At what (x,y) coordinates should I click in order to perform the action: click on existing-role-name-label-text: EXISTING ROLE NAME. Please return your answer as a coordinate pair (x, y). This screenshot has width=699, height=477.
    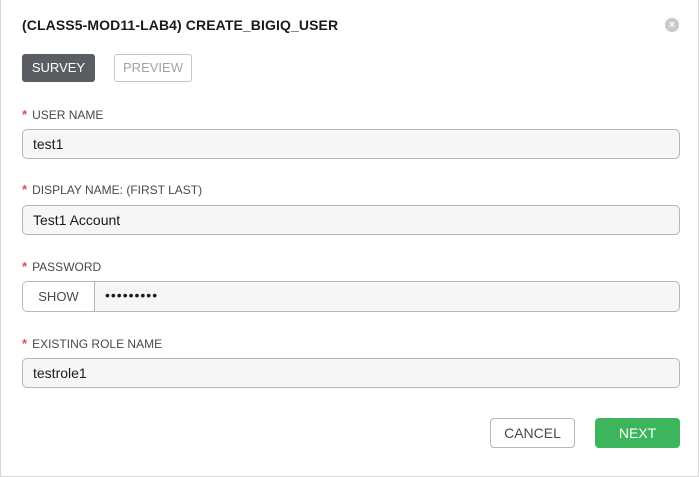
    Looking at the image, I should click on (97, 344).